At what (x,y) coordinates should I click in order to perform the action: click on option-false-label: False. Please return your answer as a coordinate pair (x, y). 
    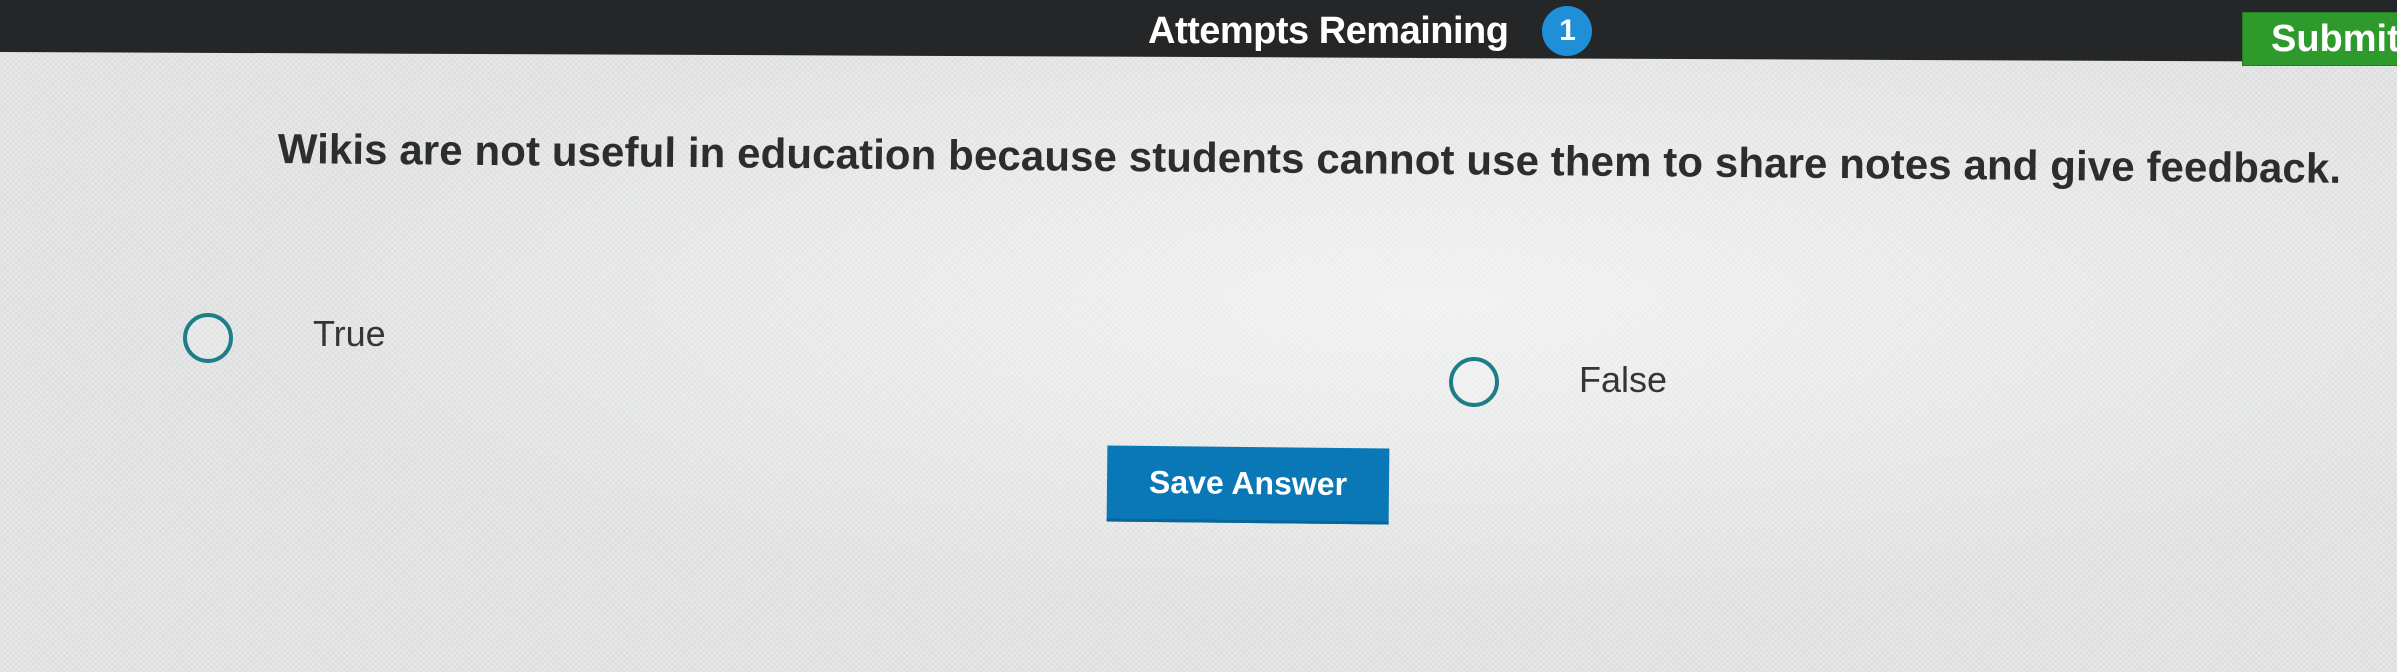
    Looking at the image, I should click on (1623, 379).